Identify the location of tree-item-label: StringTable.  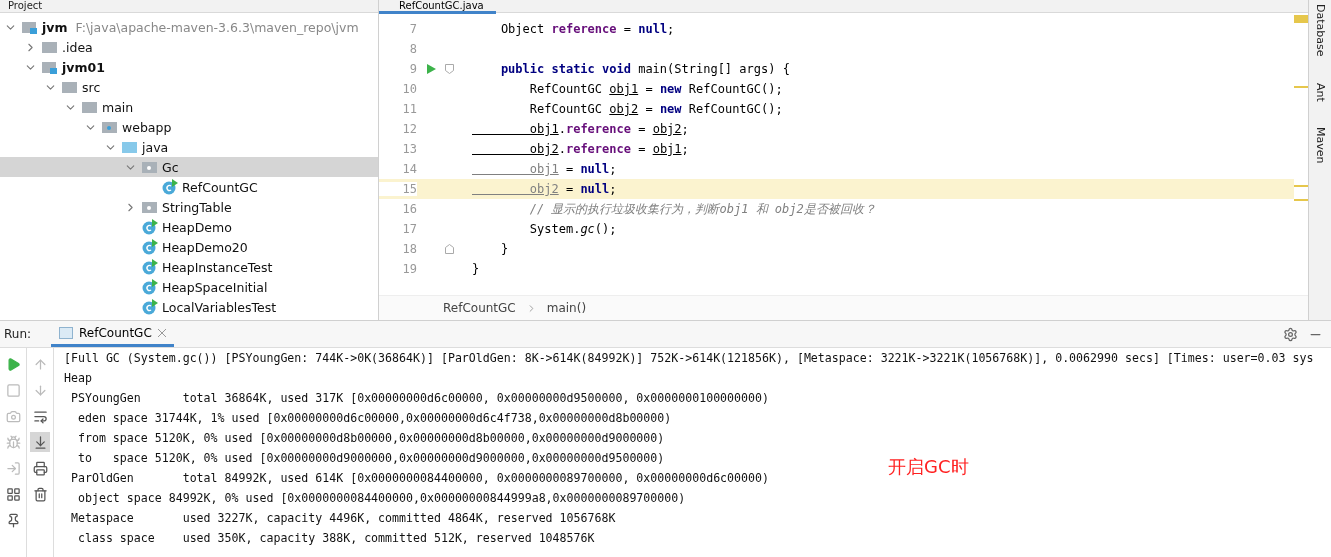
(197, 207).